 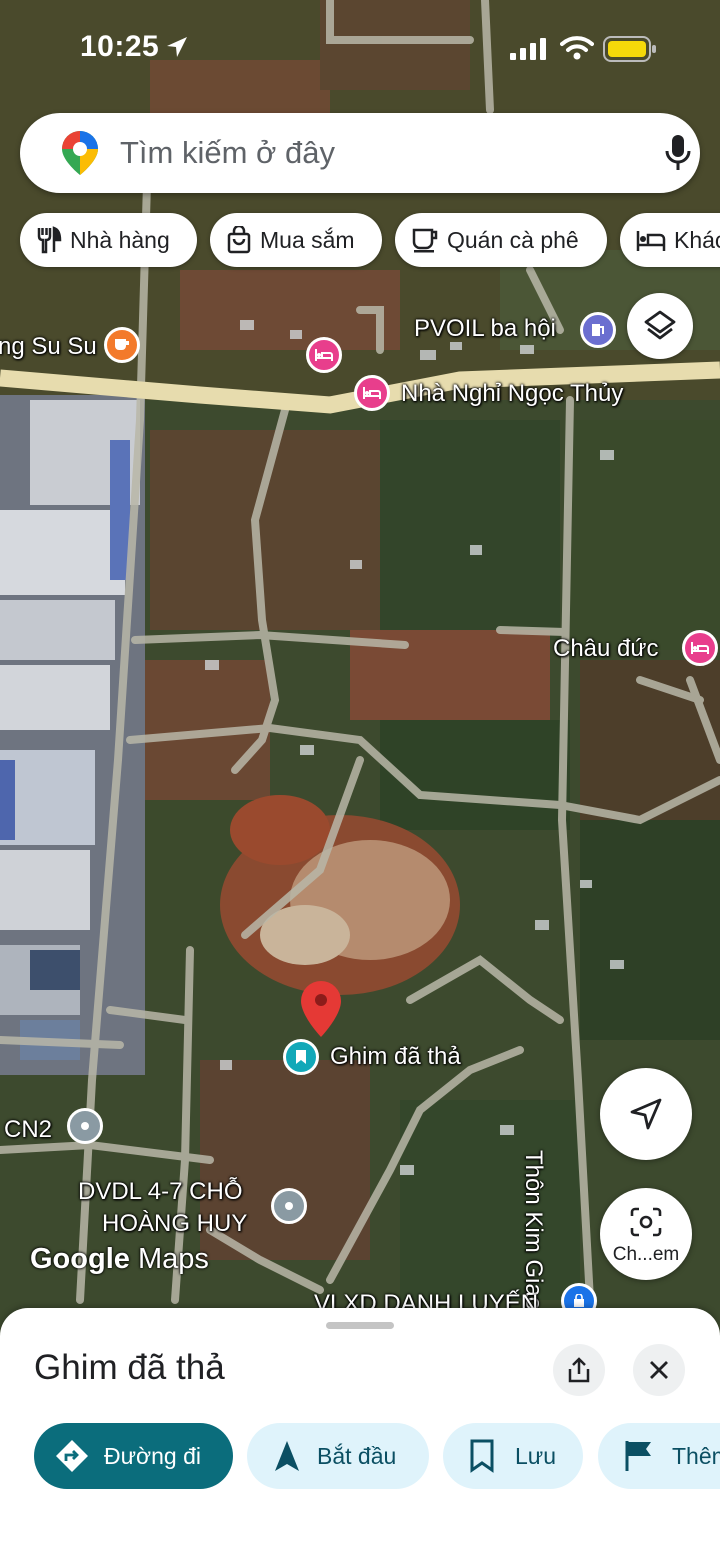 I want to click on map-label-dvdl: DVDL 4-7 CHỖ, so click(x=160, y=1192).